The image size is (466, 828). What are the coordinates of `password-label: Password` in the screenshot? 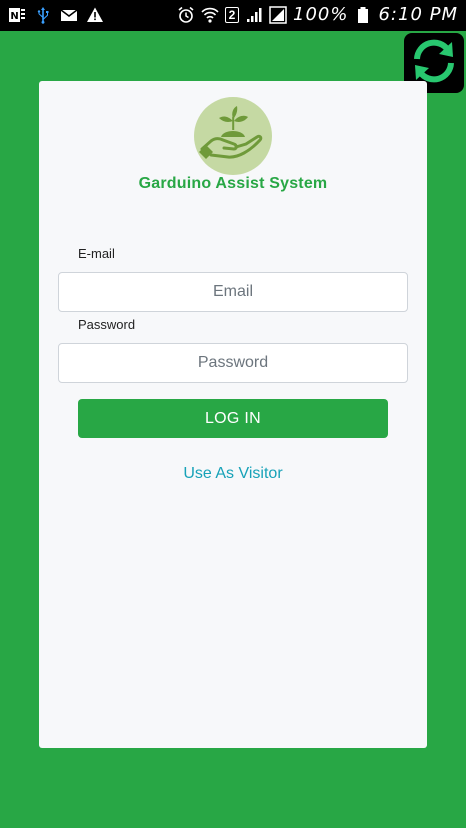 It's located at (107, 324).